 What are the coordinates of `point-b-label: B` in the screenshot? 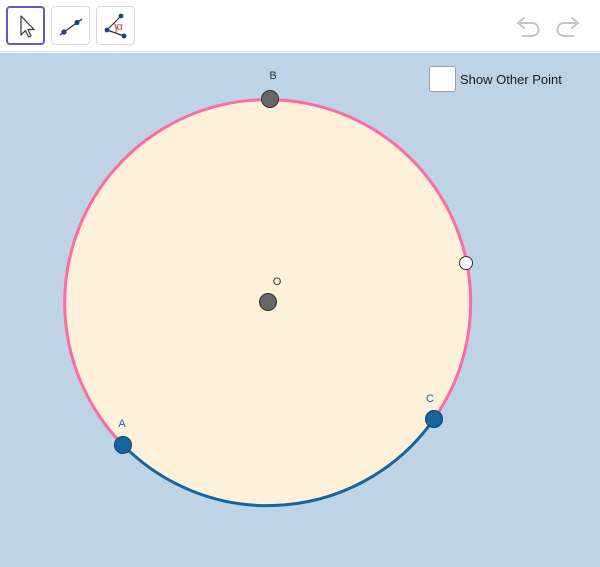 It's located at (272, 76).